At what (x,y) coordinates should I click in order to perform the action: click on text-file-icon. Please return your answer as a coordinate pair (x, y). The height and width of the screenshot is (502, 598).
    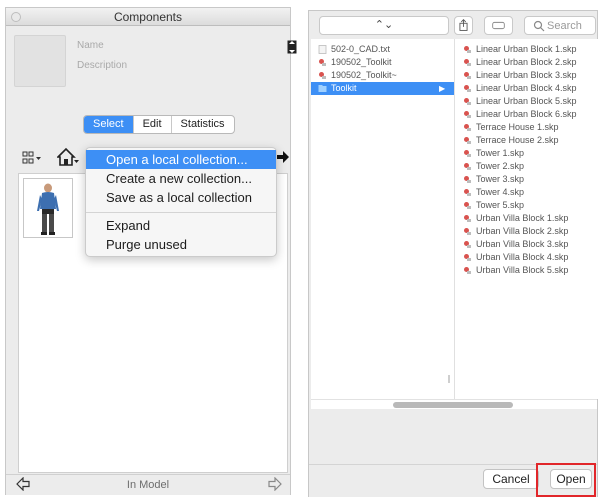
    Looking at the image, I should click on (322, 49).